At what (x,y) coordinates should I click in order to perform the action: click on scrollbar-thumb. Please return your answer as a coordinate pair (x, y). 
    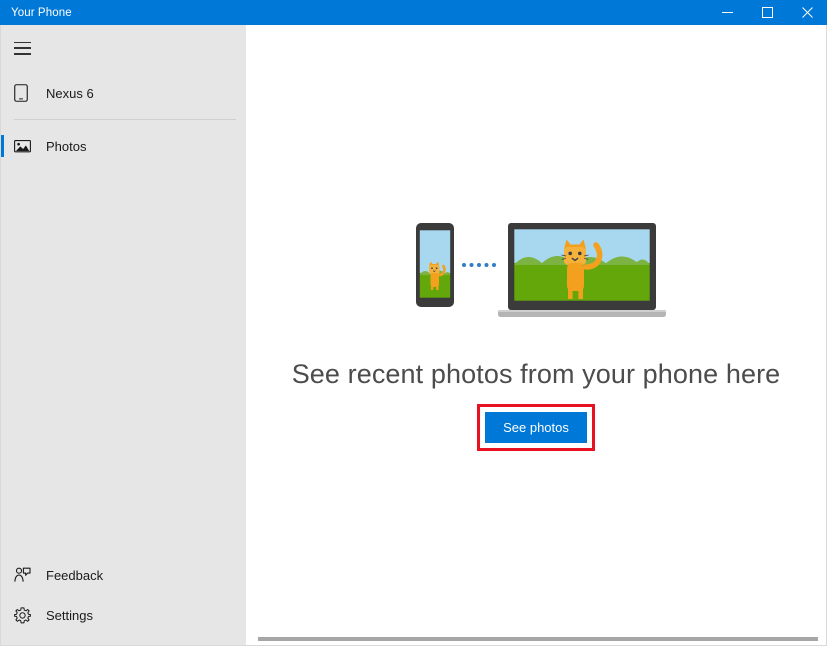
    Looking at the image, I should click on (538, 639).